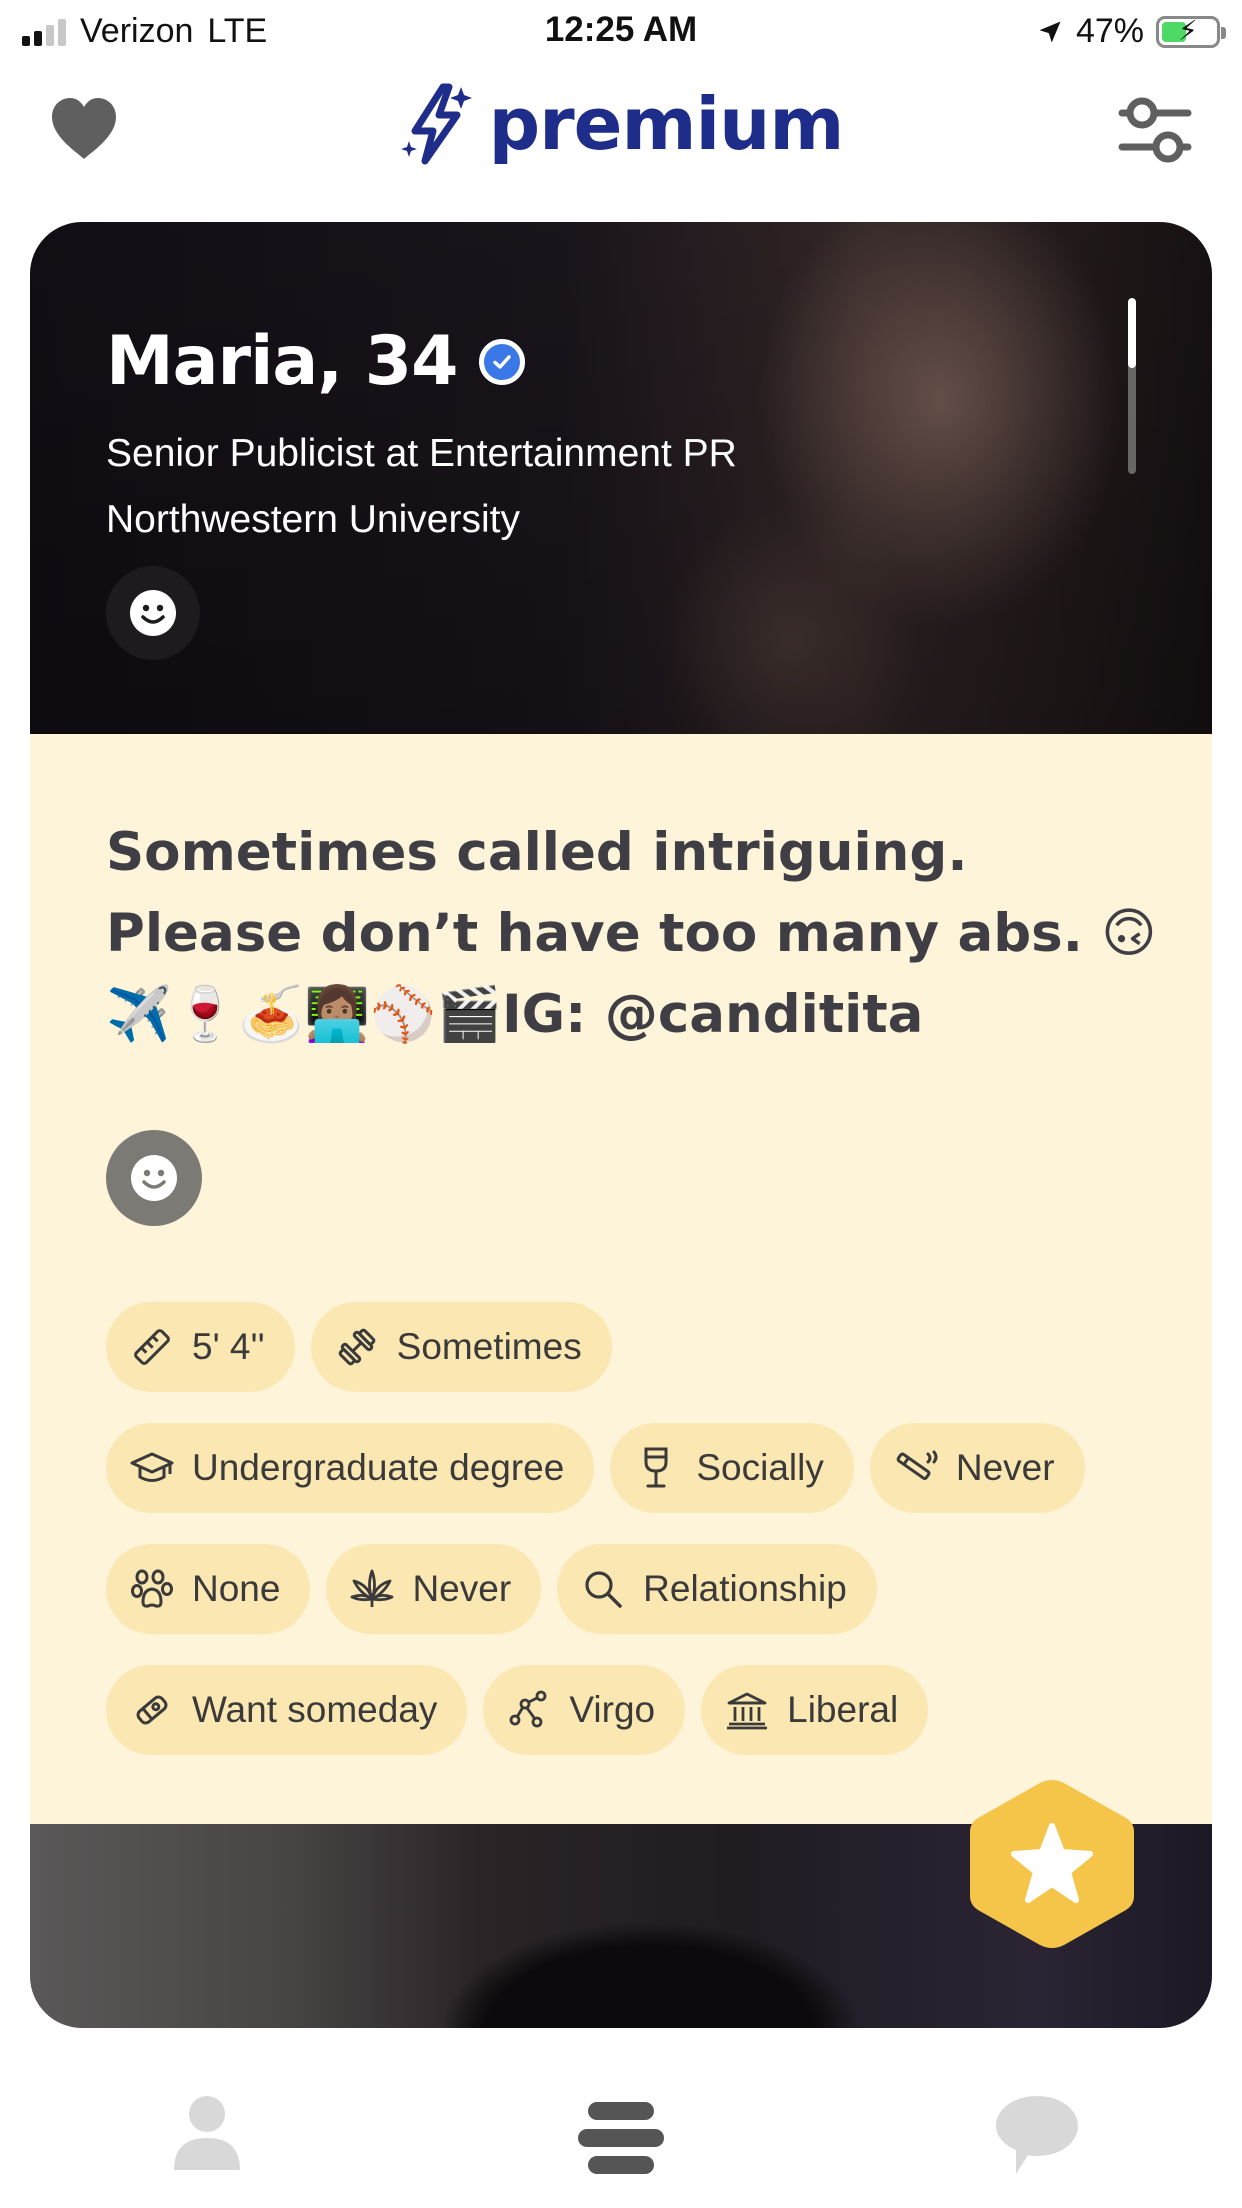  Describe the element at coordinates (236, 1588) in the screenshot. I see `chip-label: None` at that location.